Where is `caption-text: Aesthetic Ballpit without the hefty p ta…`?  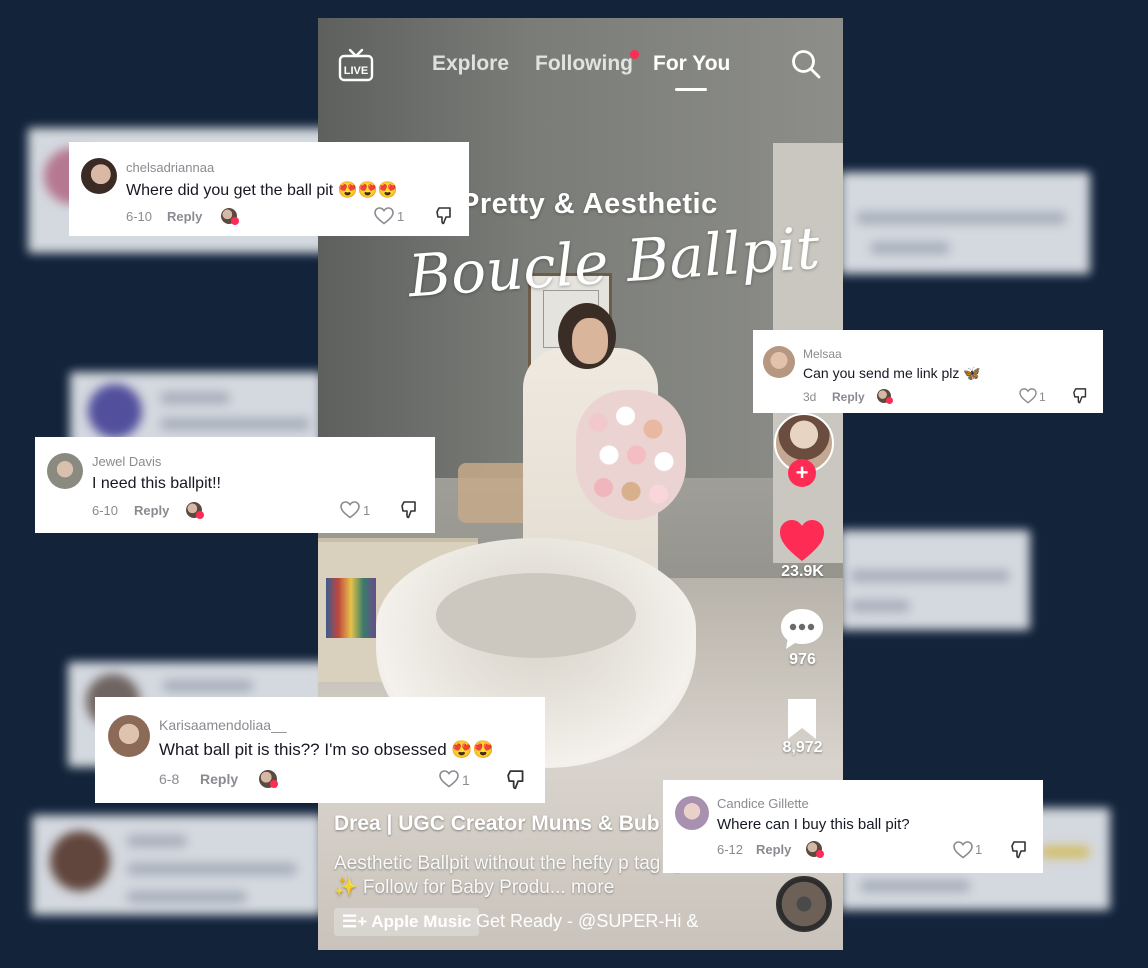
caption-text: Aesthetic Ballpit without the hefty p ta… is located at coordinates (514, 876).